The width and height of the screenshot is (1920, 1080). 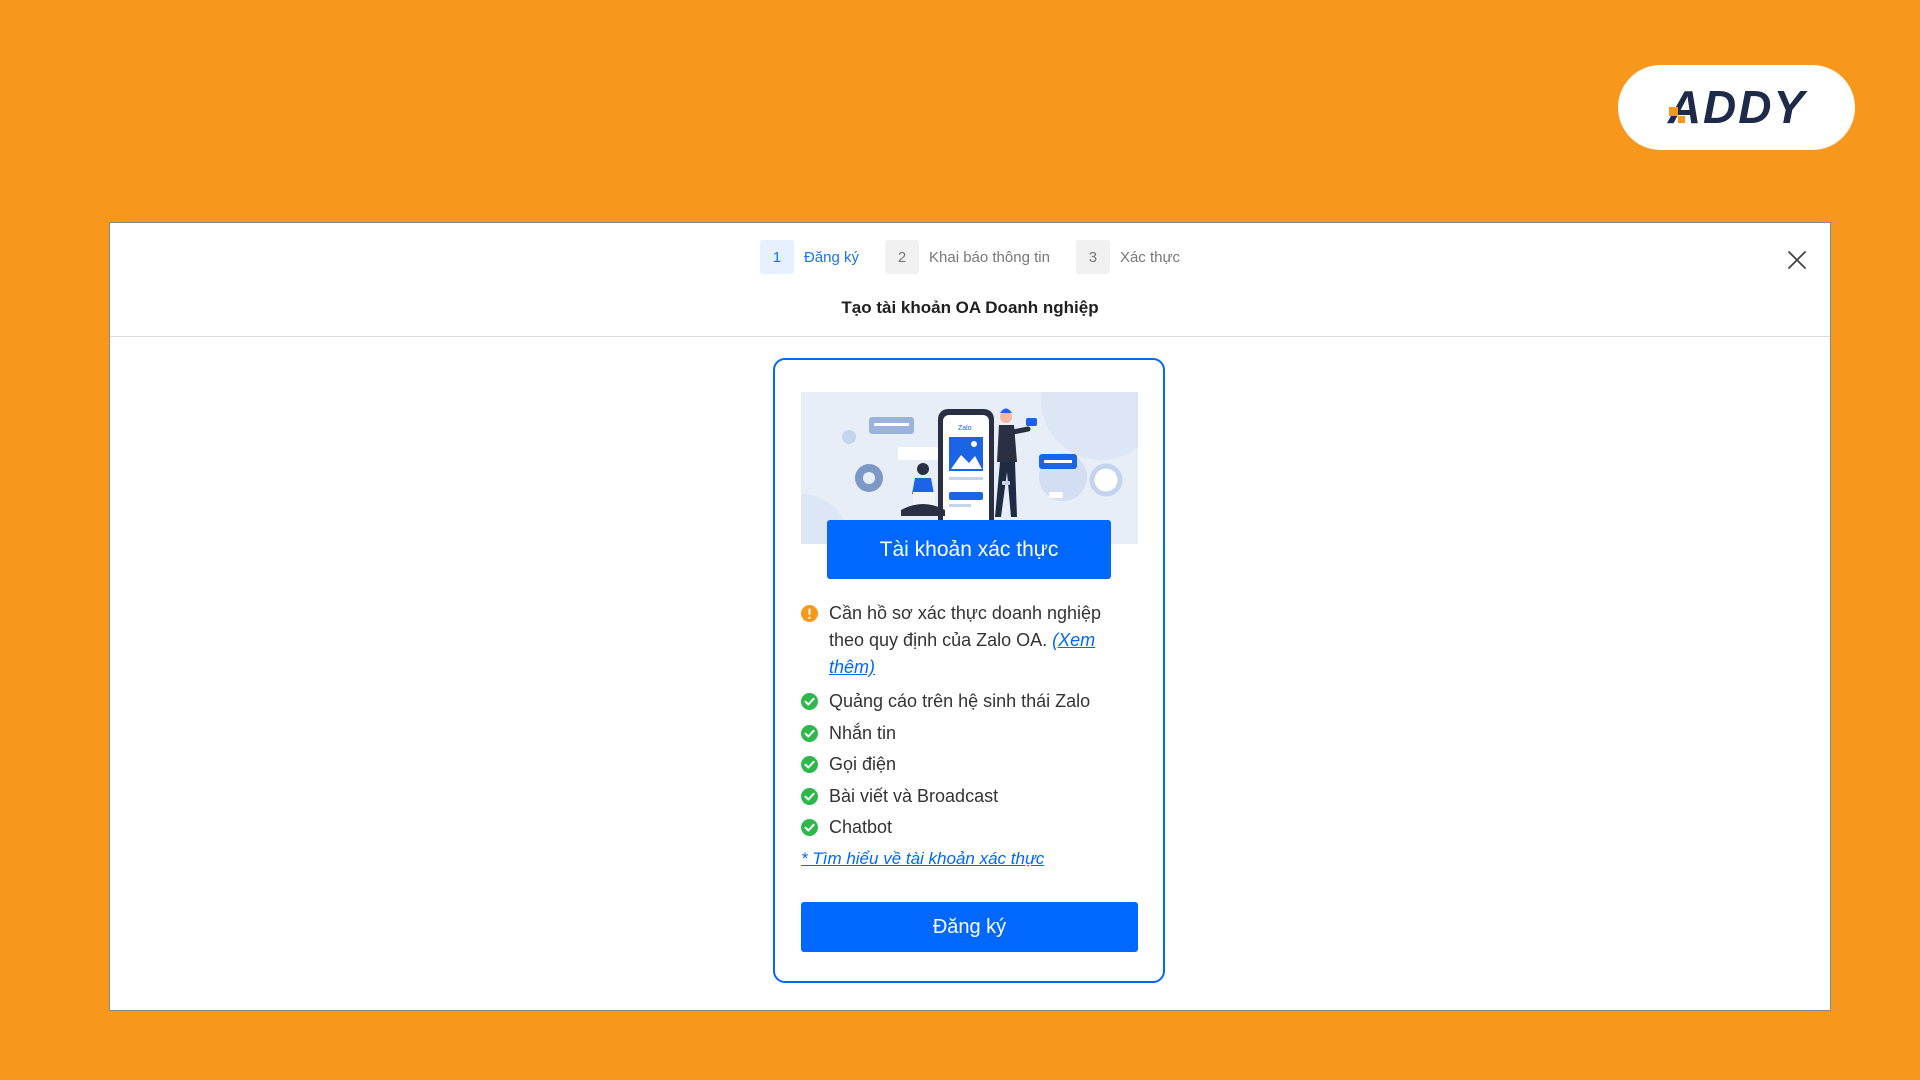 I want to click on feature-item: Gọi điện, so click(x=971, y=765).